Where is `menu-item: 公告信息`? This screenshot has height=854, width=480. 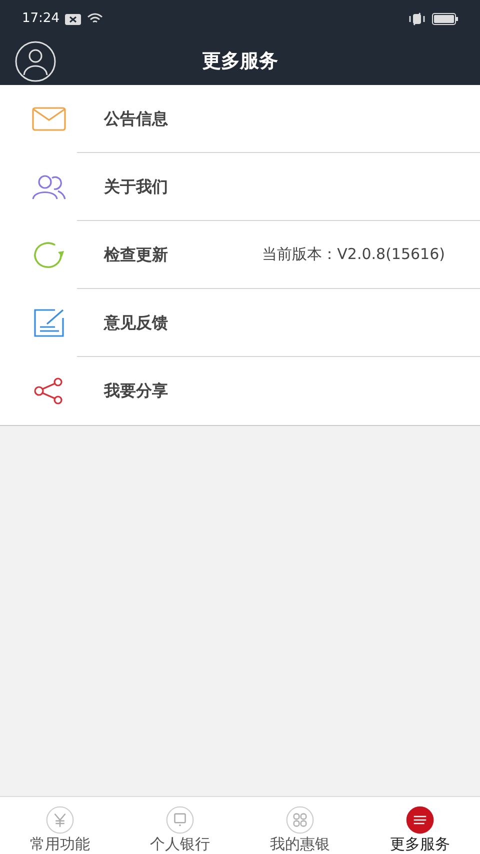 menu-item: 公告信息 is located at coordinates (240, 119).